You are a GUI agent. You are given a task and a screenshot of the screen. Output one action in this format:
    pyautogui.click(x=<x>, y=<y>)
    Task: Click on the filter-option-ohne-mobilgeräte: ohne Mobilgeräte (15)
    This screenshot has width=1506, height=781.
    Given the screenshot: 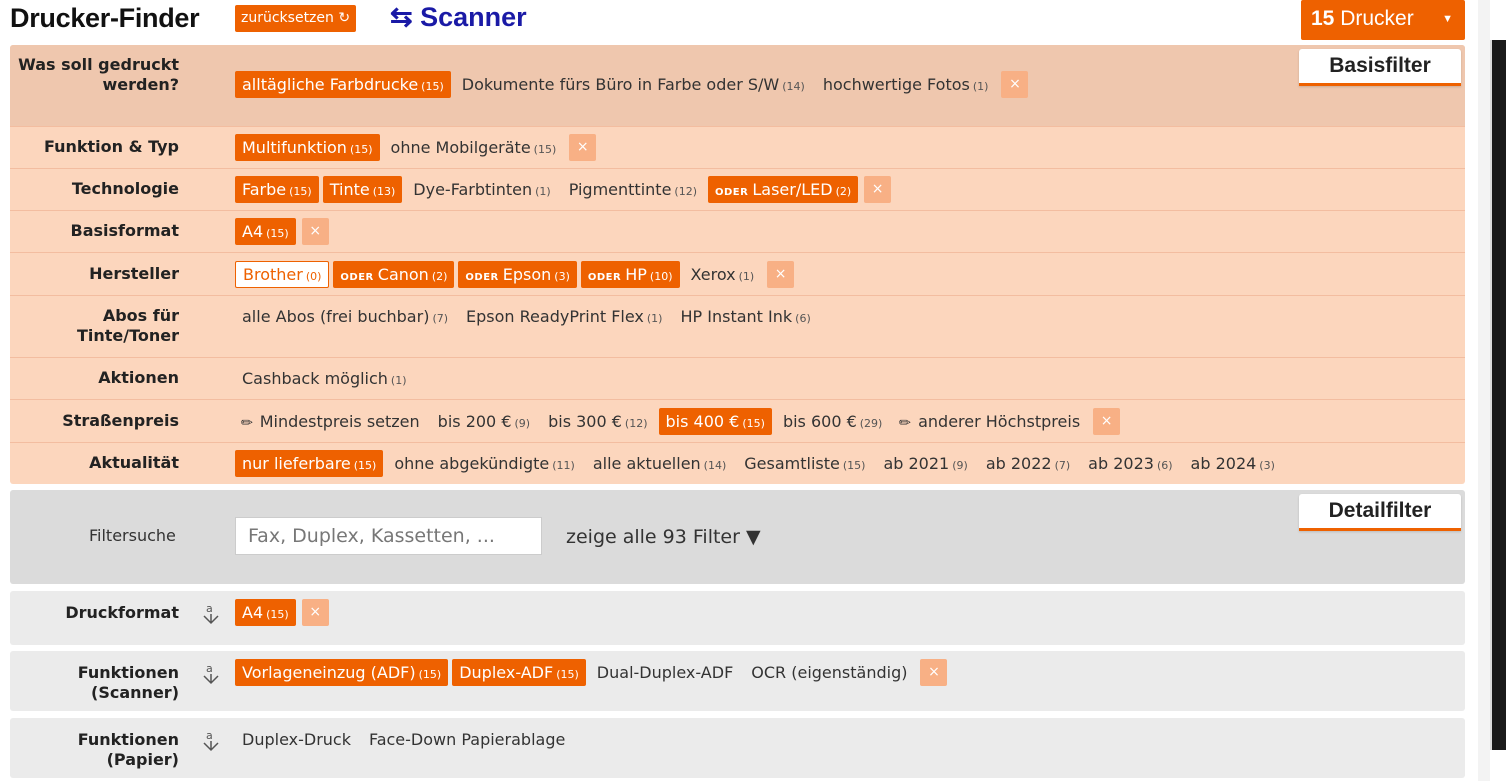 What is the action you would take?
    pyautogui.click(x=474, y=147)
    